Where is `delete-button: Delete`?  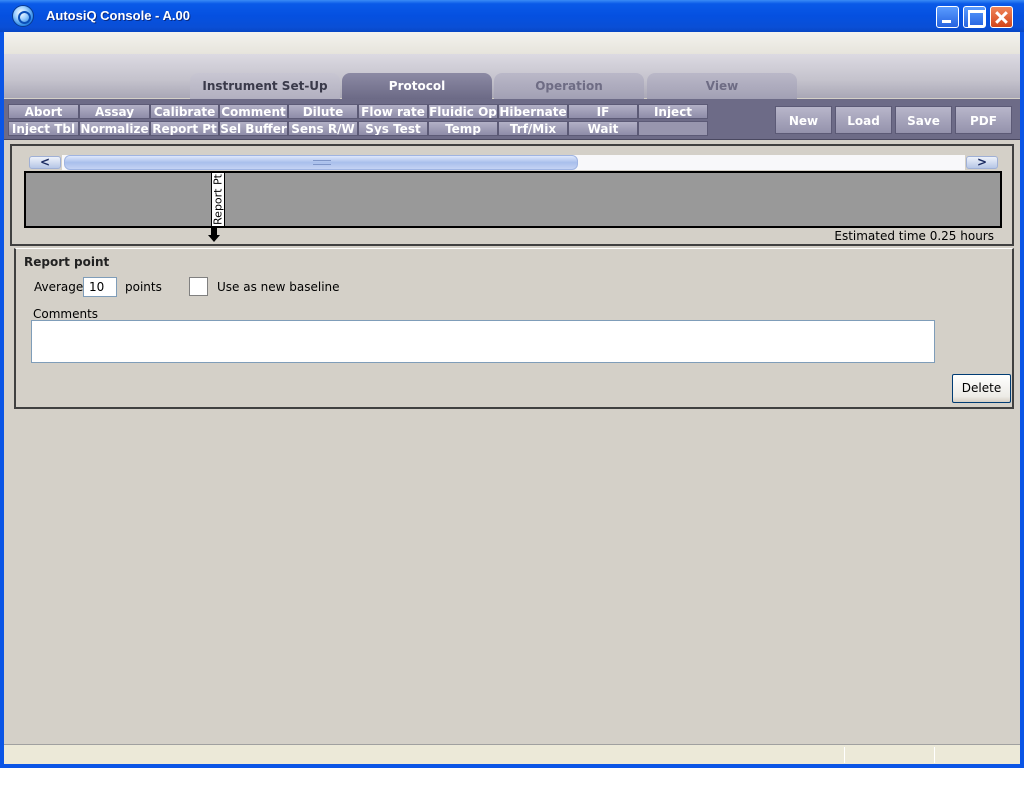
delete-button: Delete is located at coordinates (981, 388).